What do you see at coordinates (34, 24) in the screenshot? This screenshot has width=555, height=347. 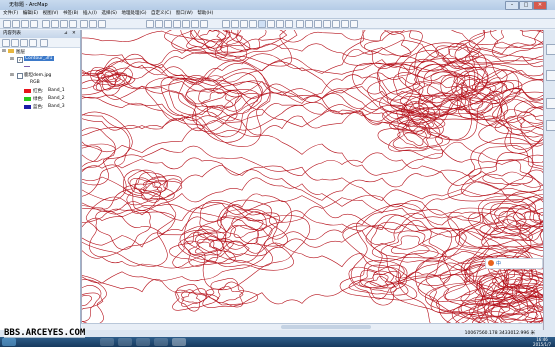 I see `print-icon` at bounding box center [34, 24].